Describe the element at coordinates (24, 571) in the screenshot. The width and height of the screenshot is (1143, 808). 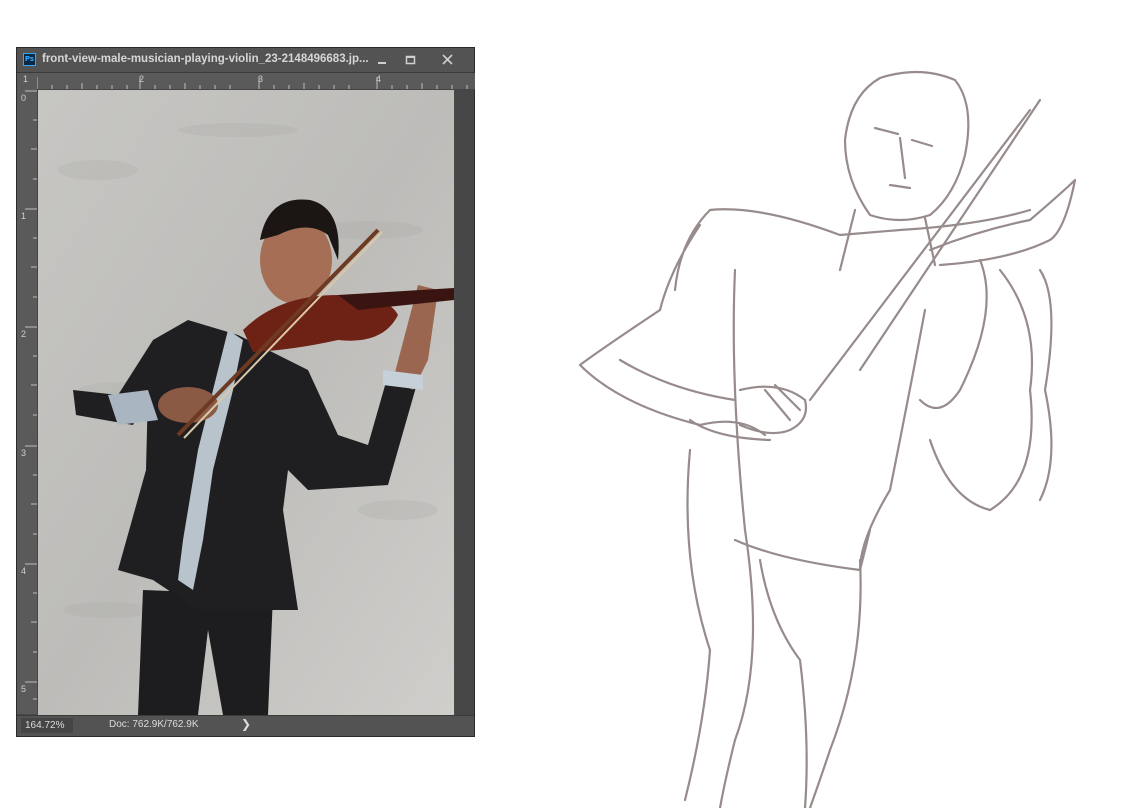
I see `ruler-label-left: 4` at that location.